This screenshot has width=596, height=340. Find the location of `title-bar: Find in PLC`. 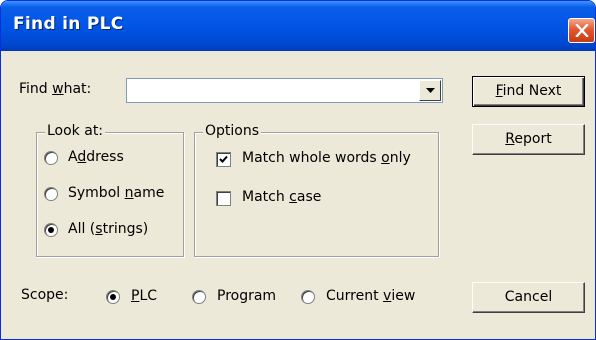

title-bar: Find in PLC is located at coordinates (298, 26).